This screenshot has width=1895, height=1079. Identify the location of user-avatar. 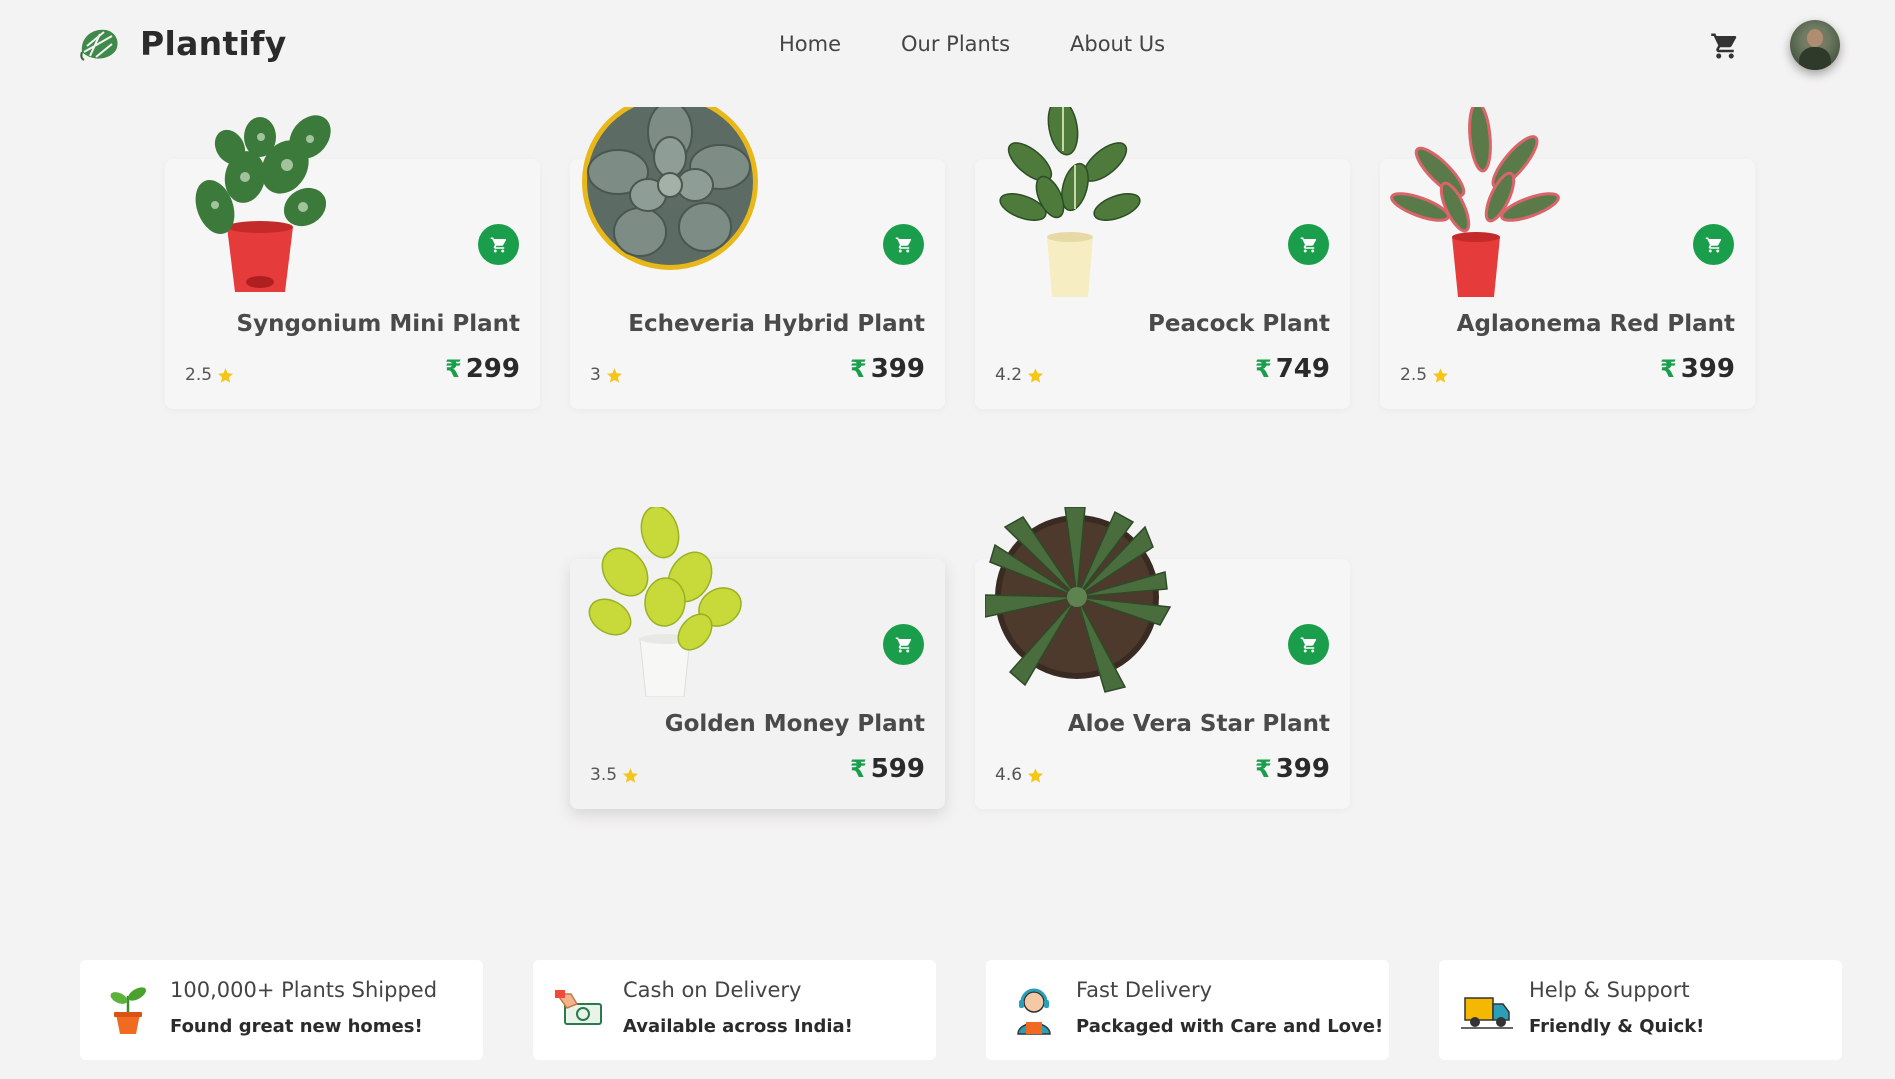
(1815, 45).